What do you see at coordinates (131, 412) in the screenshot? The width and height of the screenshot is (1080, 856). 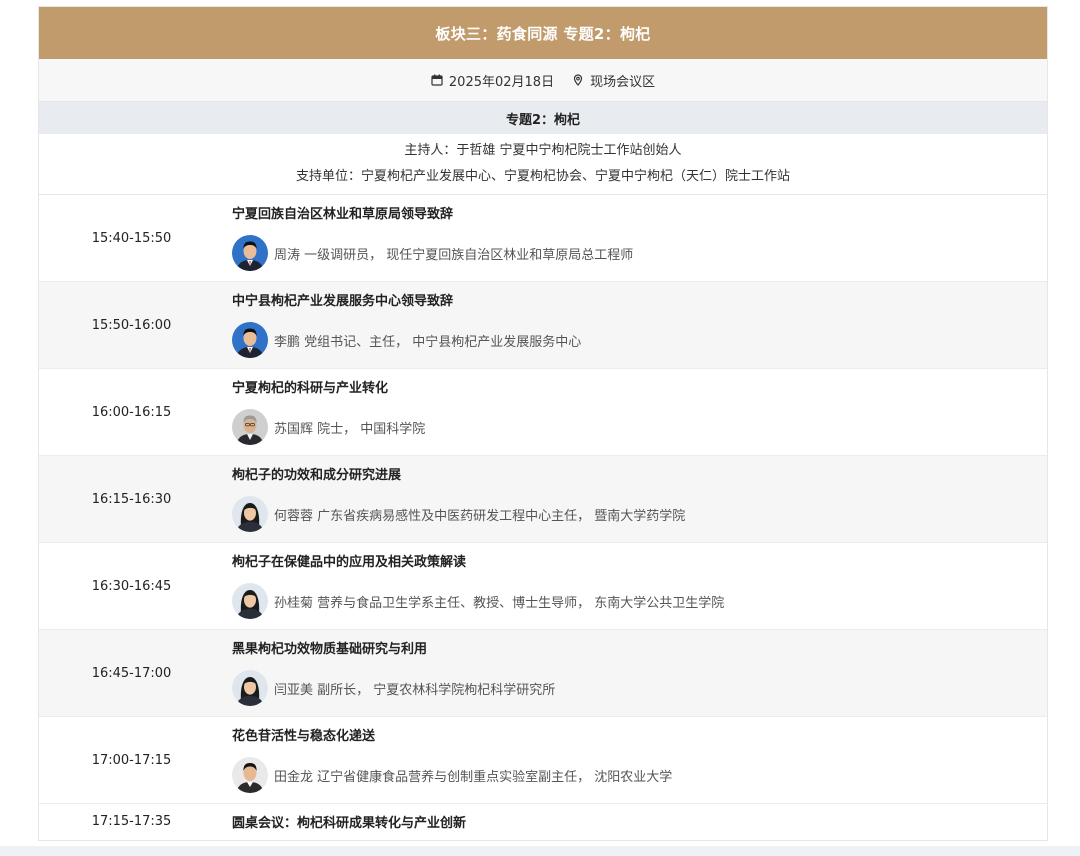 I see `session-time: 16:00-16:15` at bounding box center [131, 412].